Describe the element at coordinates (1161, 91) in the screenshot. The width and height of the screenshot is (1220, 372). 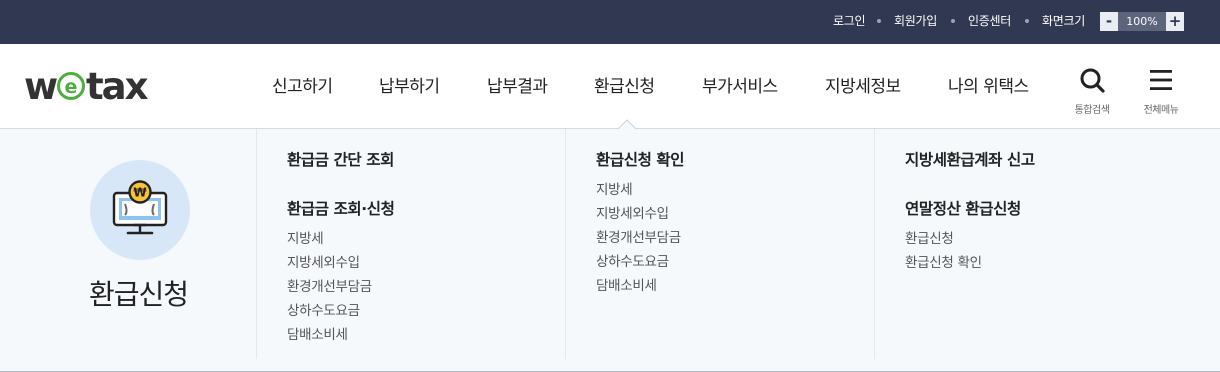
I see `all-menu-button: 전체메뉴` at that location.